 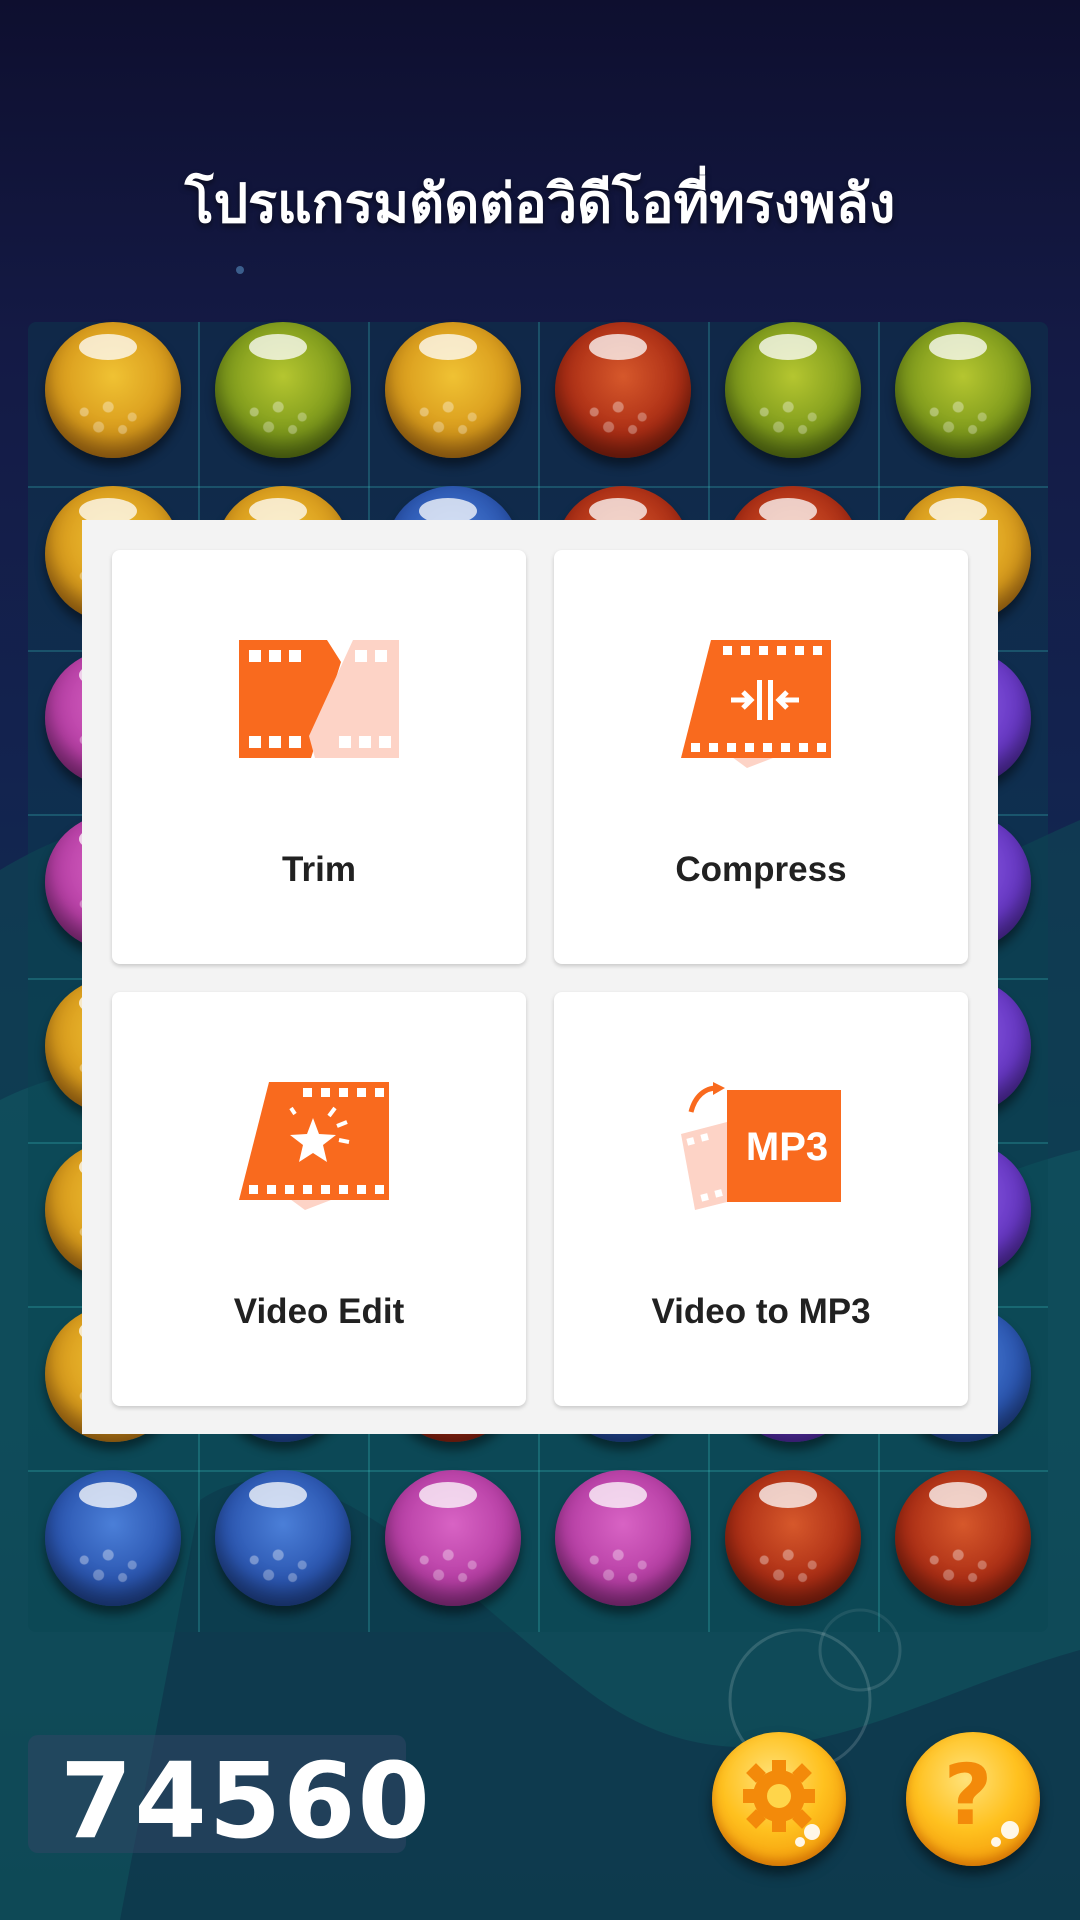 What do you see at coordinates (246, 1801) in the screenshot?
I see `score-value: 74560` at bounding box center [246, 1801].